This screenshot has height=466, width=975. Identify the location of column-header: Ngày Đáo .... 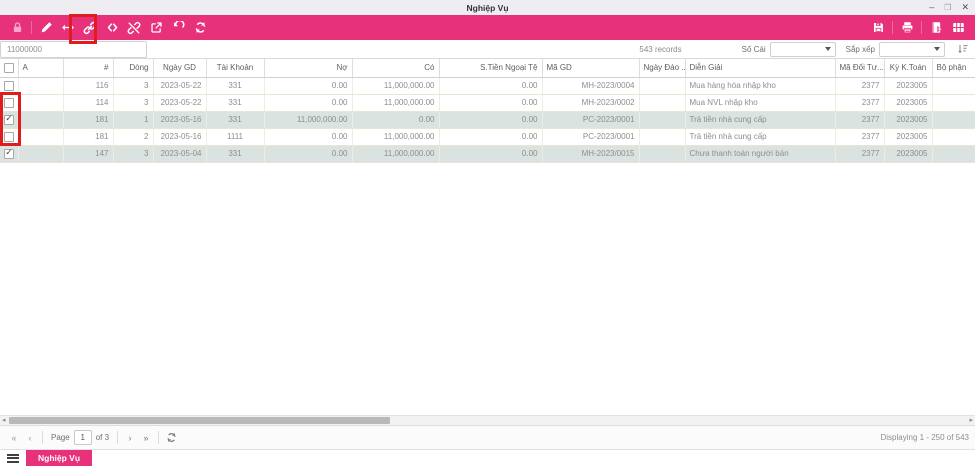
(662, 68).